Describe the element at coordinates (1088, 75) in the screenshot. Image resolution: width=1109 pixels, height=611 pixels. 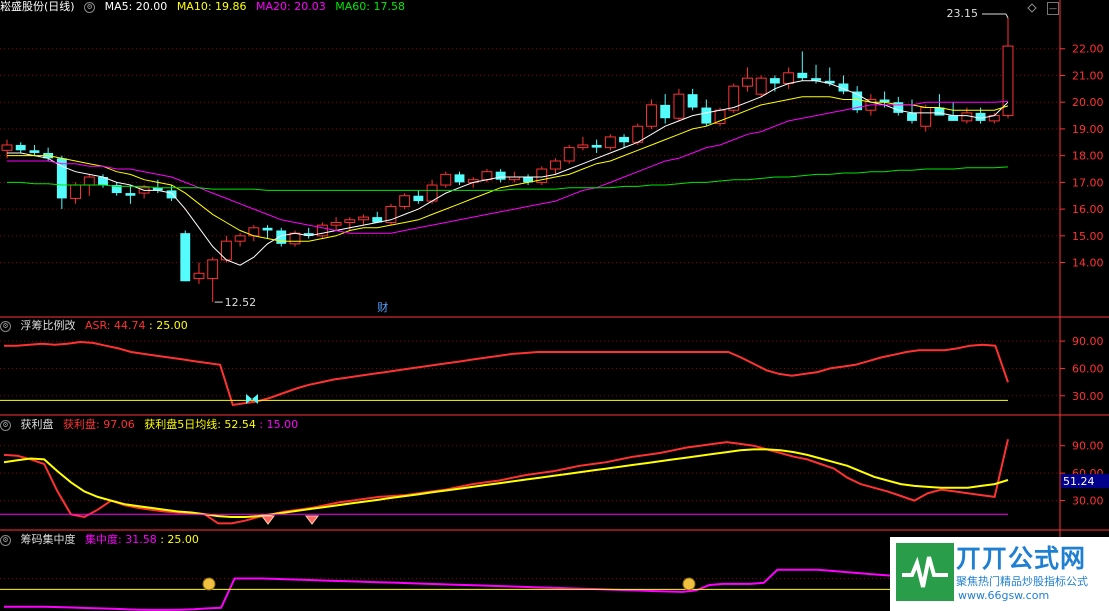
I see `price-tick-label: 21.00` at that location.